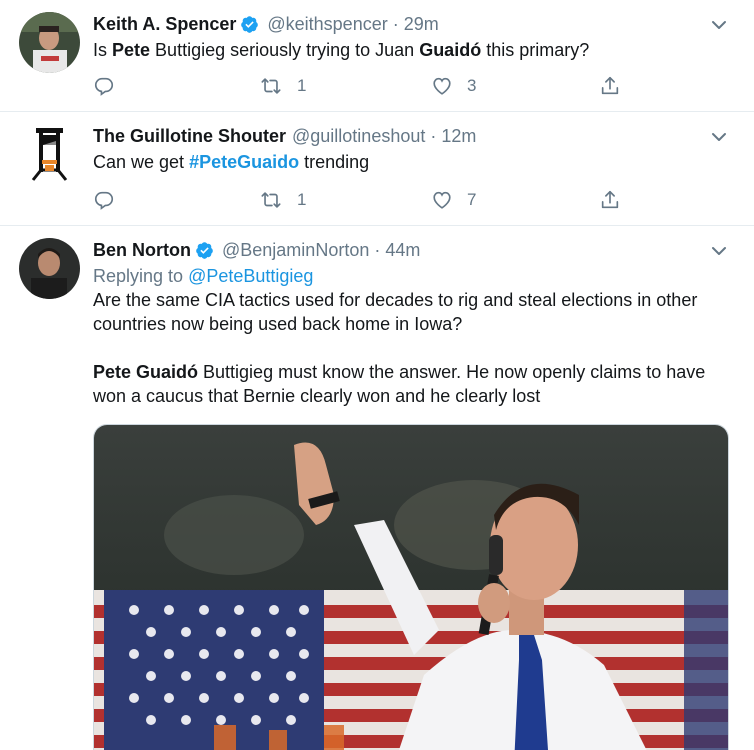 The height and width of the screenshot is (750, 754). I want to click on text-segment: Can we get, so click(141, 162).